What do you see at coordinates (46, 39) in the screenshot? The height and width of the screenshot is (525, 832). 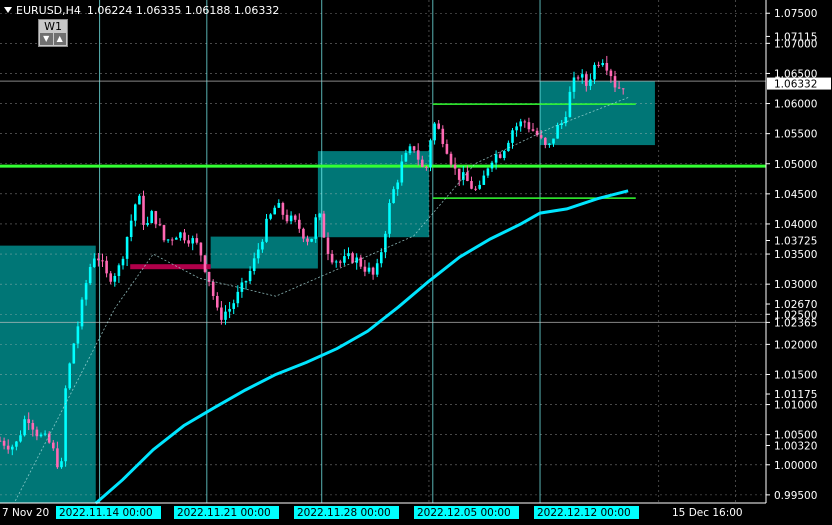 I see `timeframe-down-icon: ▼` at bounding box center [46, 39].